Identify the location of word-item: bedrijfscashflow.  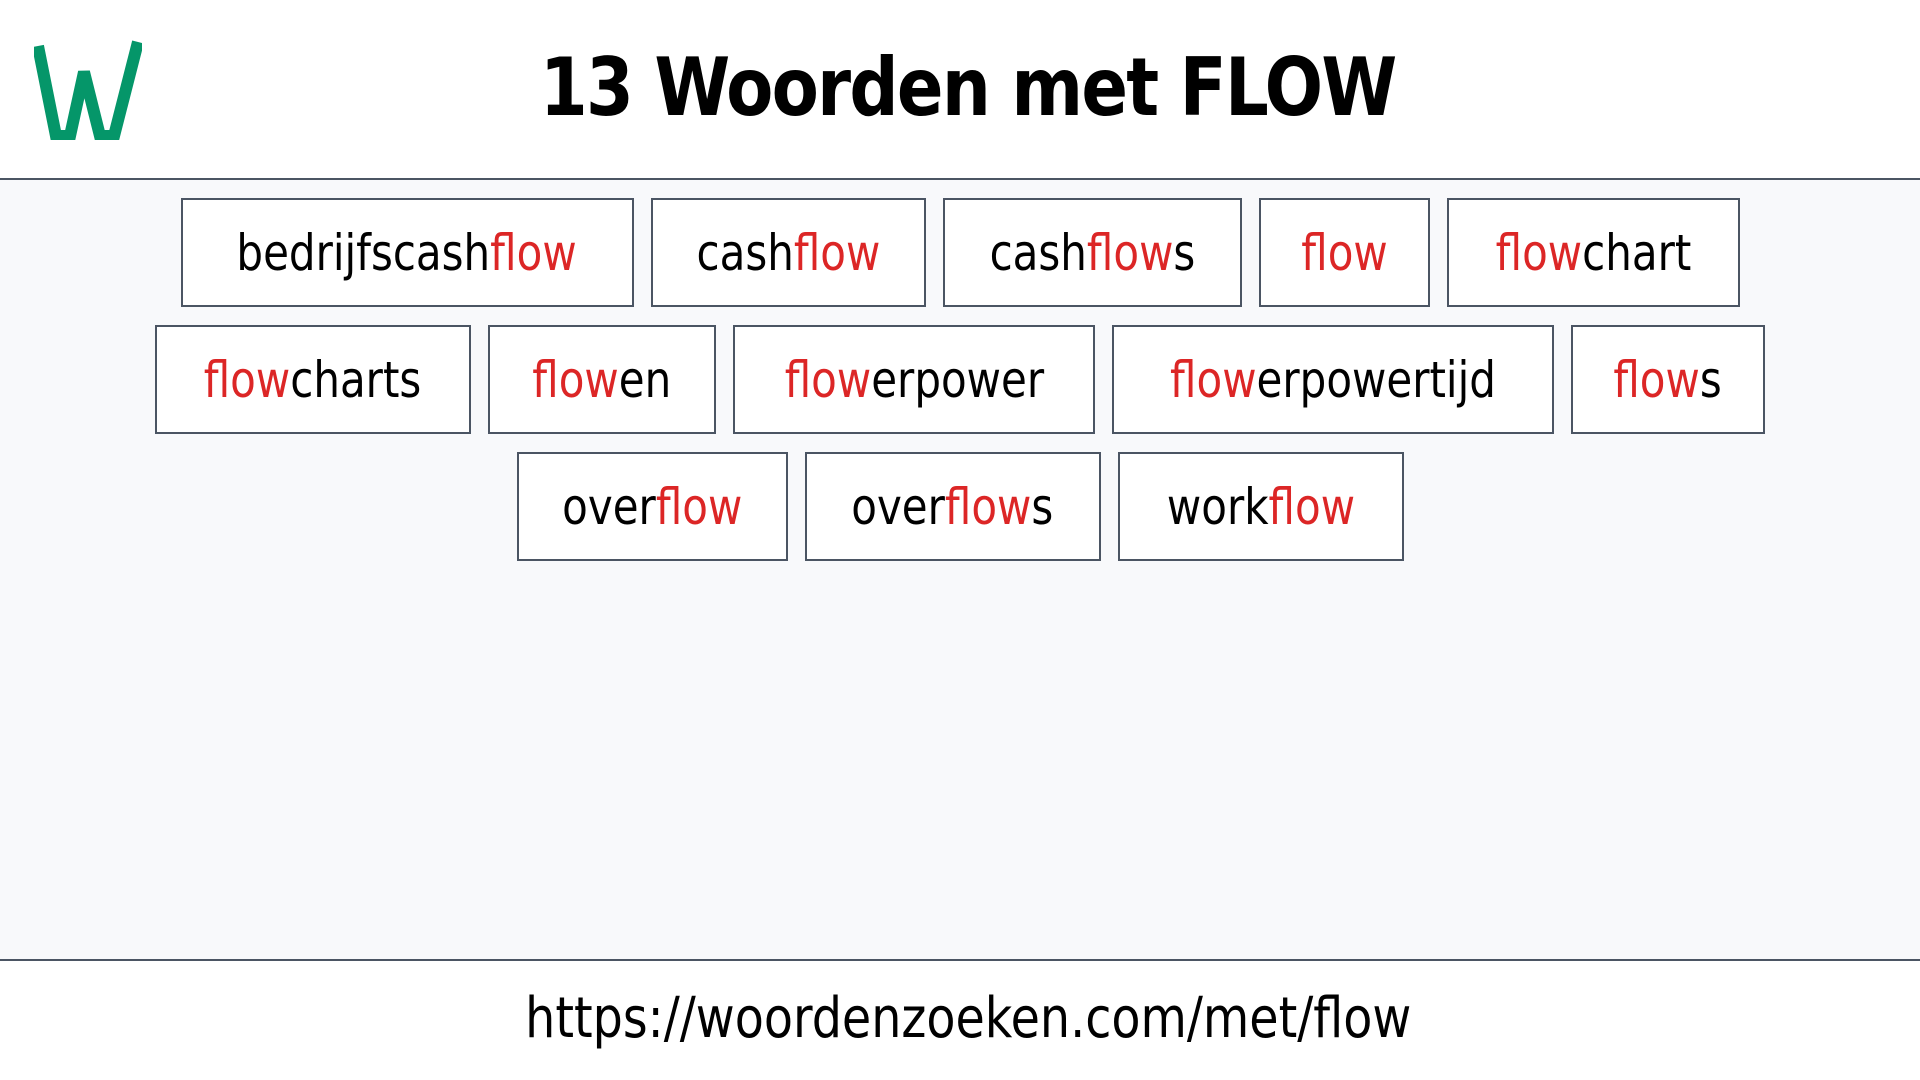
(407, 252).